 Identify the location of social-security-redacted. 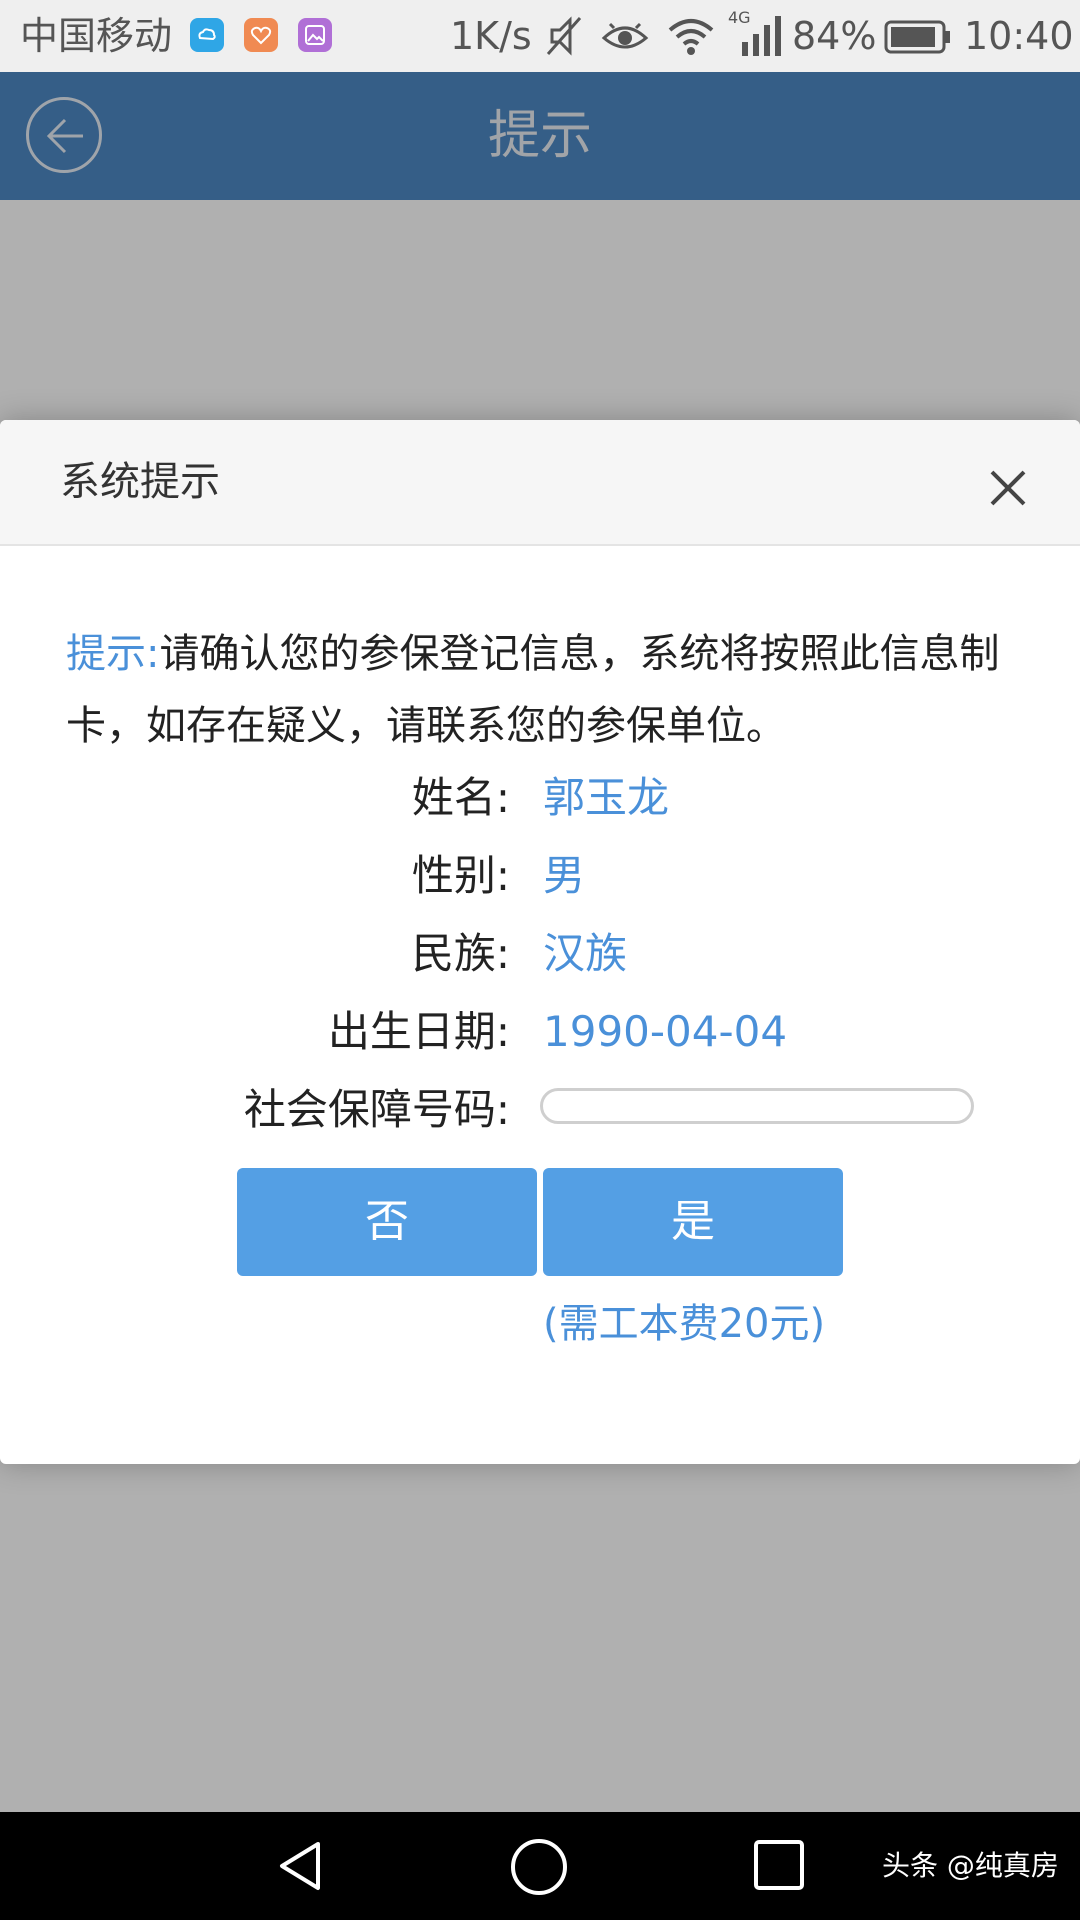
(757, 1106).